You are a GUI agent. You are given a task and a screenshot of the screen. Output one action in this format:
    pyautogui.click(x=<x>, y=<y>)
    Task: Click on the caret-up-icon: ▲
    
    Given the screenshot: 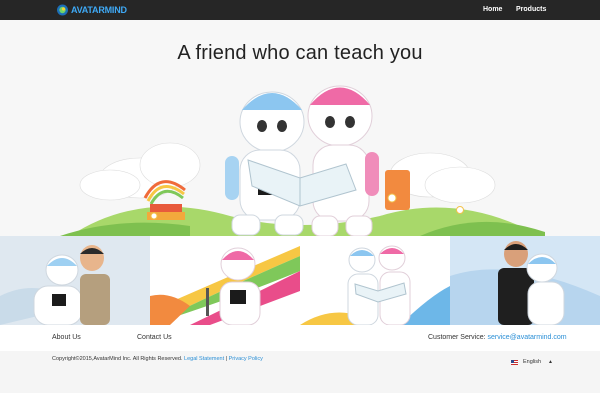 What is the action you would take?
    pyautogui.click(x=550, y=362)
    